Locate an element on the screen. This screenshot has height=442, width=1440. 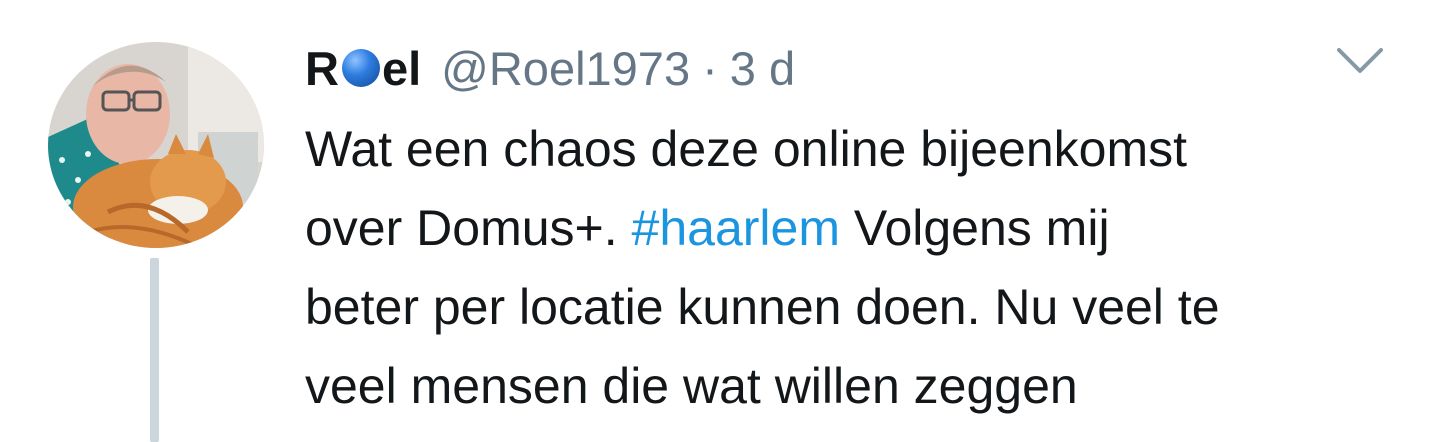
chevron-down-icon is located at coordinates (1360, 60).